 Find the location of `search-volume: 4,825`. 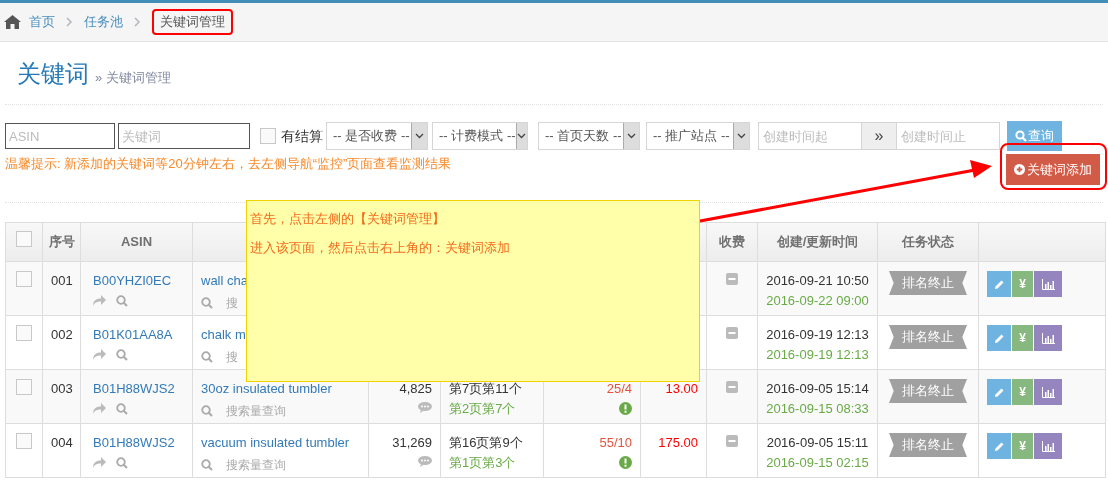

search-volume: 4,825 is located at coordinates (415, 389).